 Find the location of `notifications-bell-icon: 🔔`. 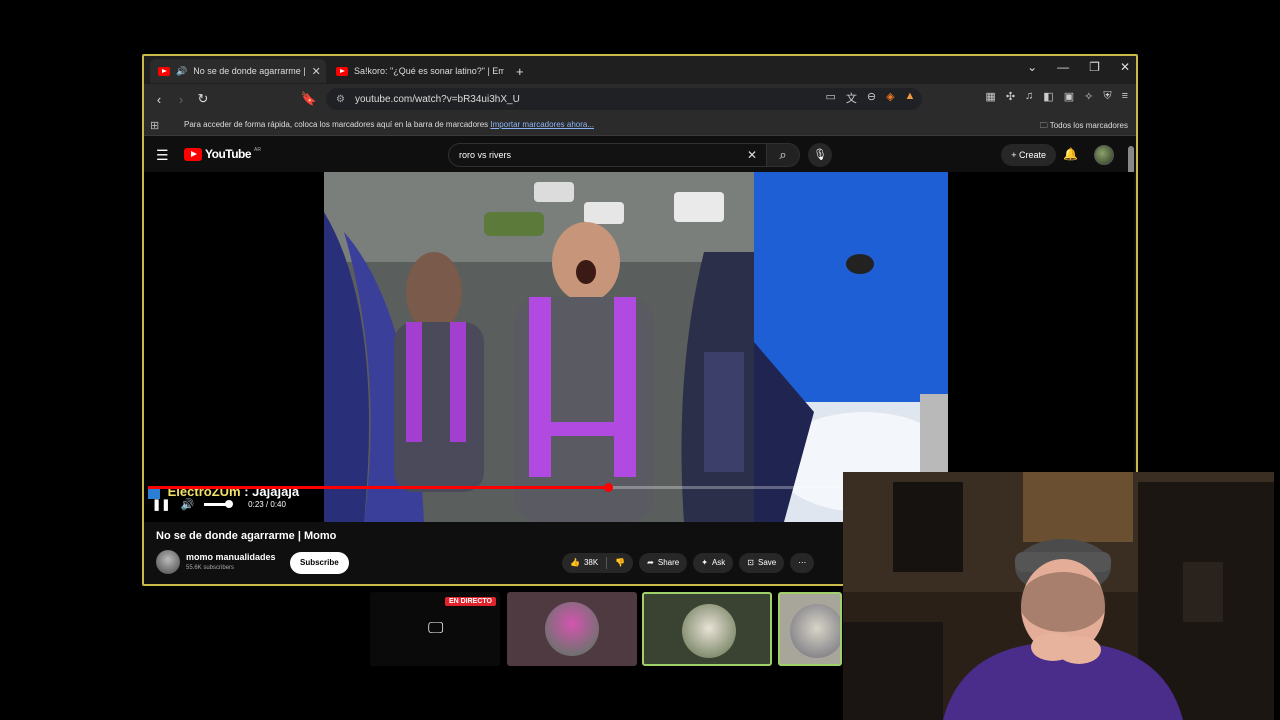

notifications-bell-icon: 🔔 is located at coordinates (1070, 154).